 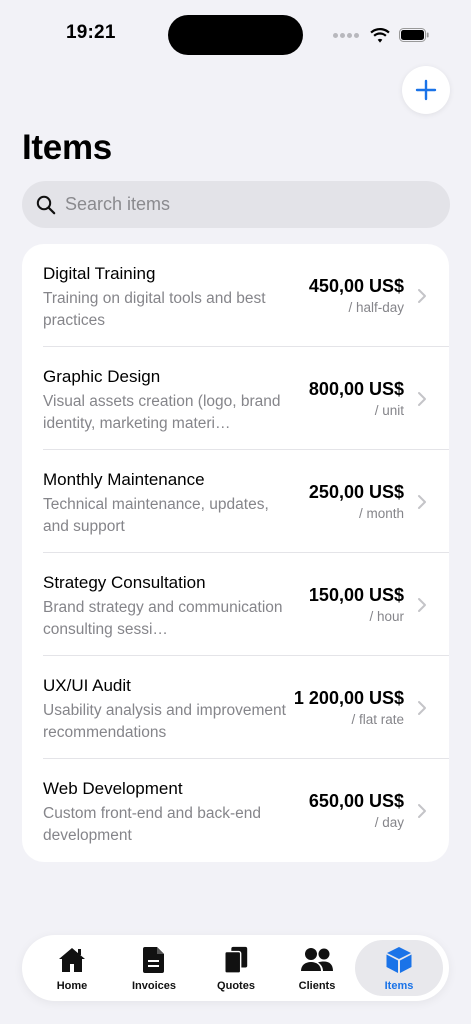 What do you see at coordinates (124, 582) in the screenshot?
I see `item-name: Strategy Consultation` at bounding box center [124, 582].